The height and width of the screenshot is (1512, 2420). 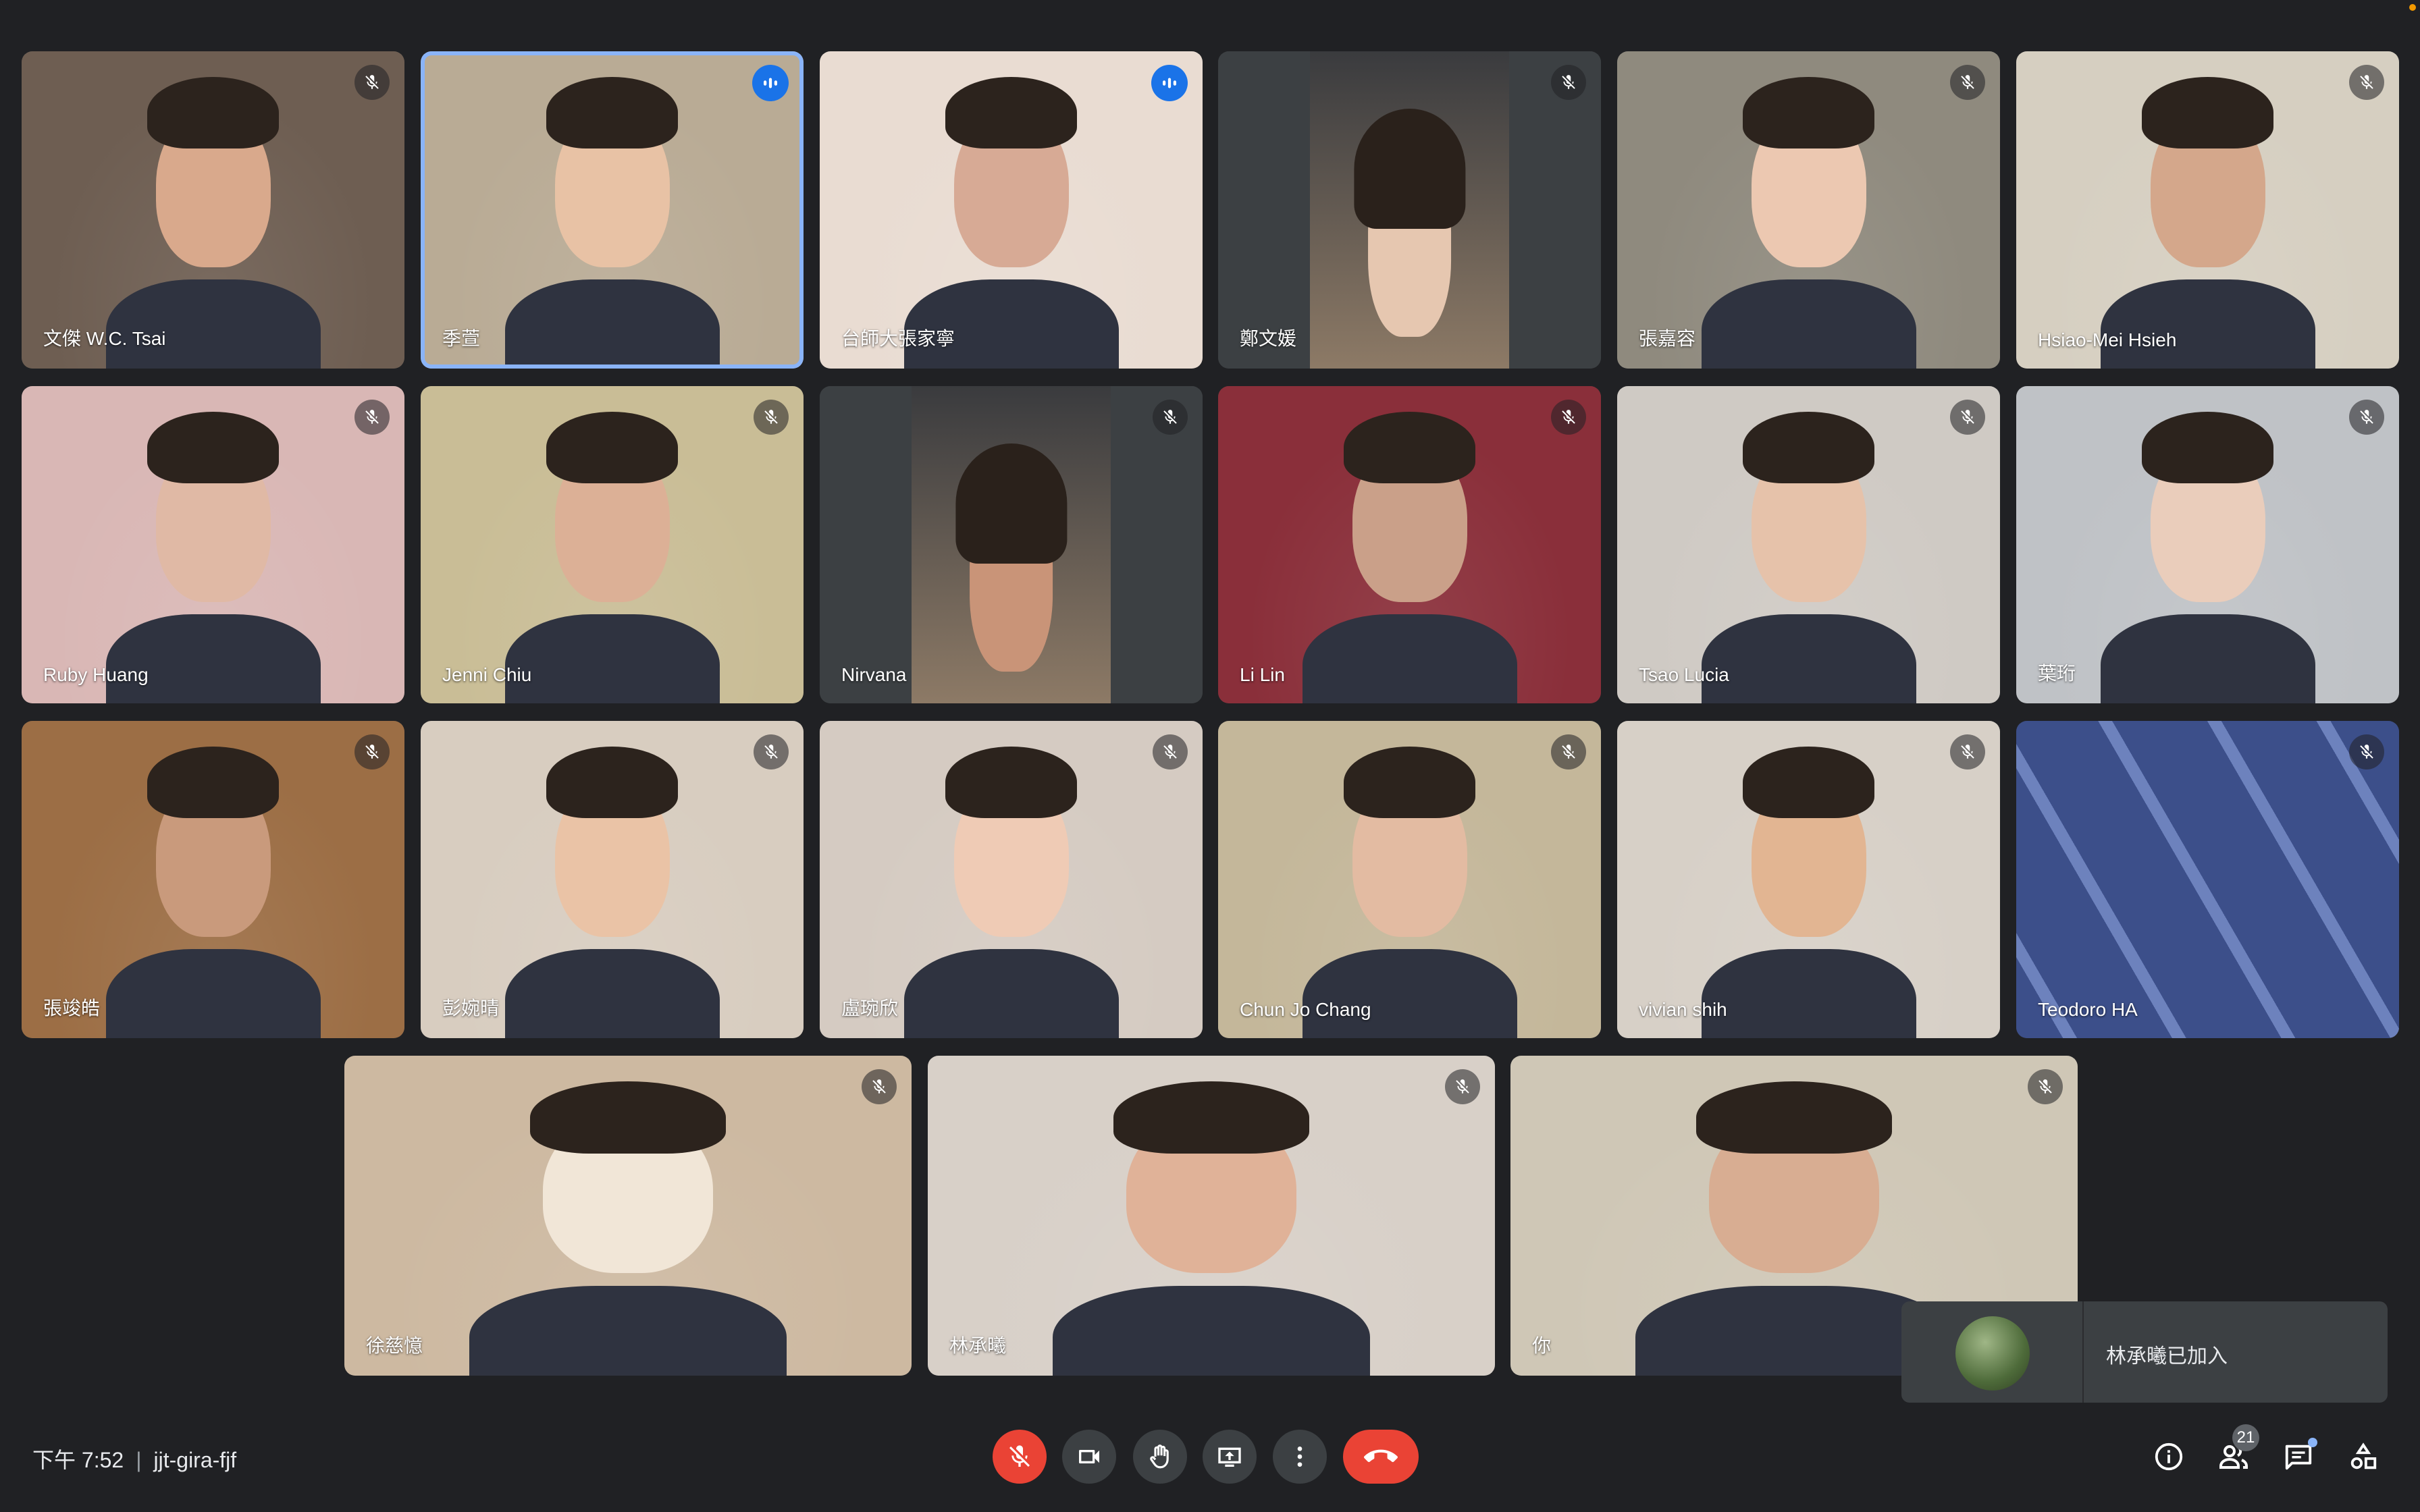 I want to click on leave-call-button, so click(x=1381, y=1457).